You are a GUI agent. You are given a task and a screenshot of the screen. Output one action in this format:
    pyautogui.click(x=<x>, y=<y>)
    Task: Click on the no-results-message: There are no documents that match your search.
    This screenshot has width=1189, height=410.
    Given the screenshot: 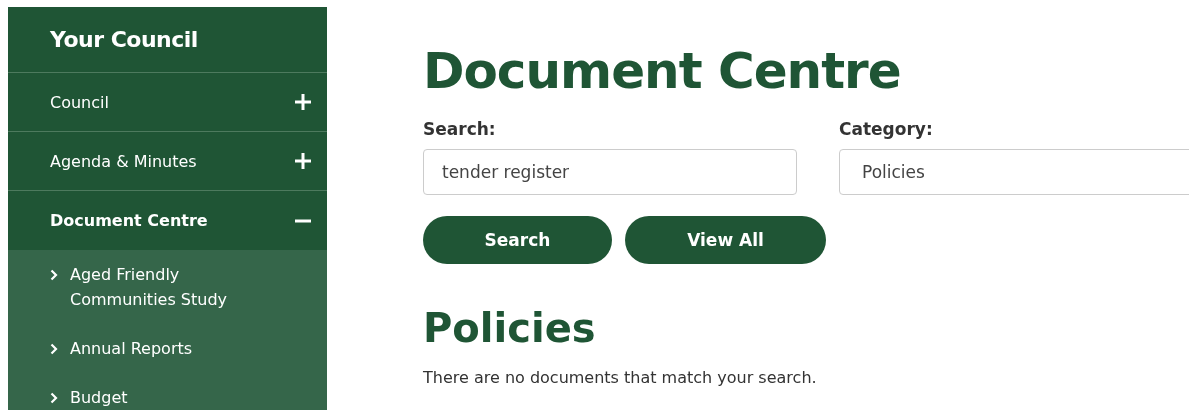 What is the action you would take?
    pyautogui.click(x=620, y=377)
    